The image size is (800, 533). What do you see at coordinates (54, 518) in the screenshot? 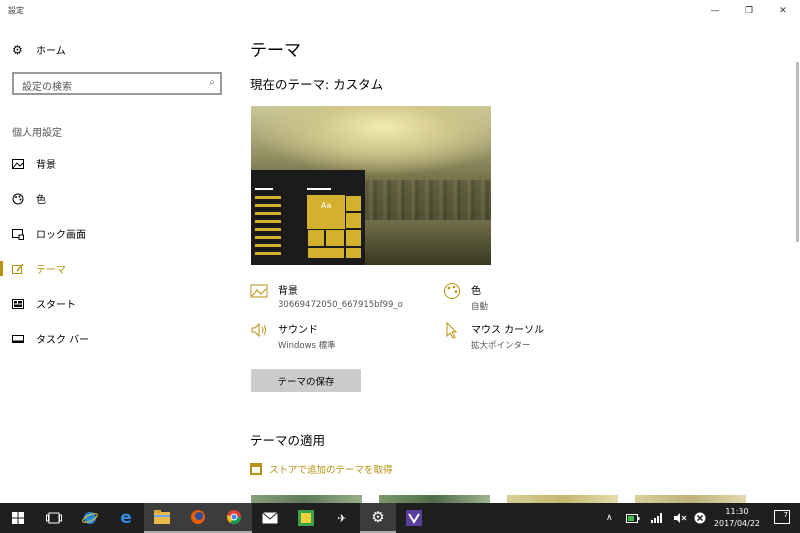
I see `task-view-icon` at bounding box center [54, 518].